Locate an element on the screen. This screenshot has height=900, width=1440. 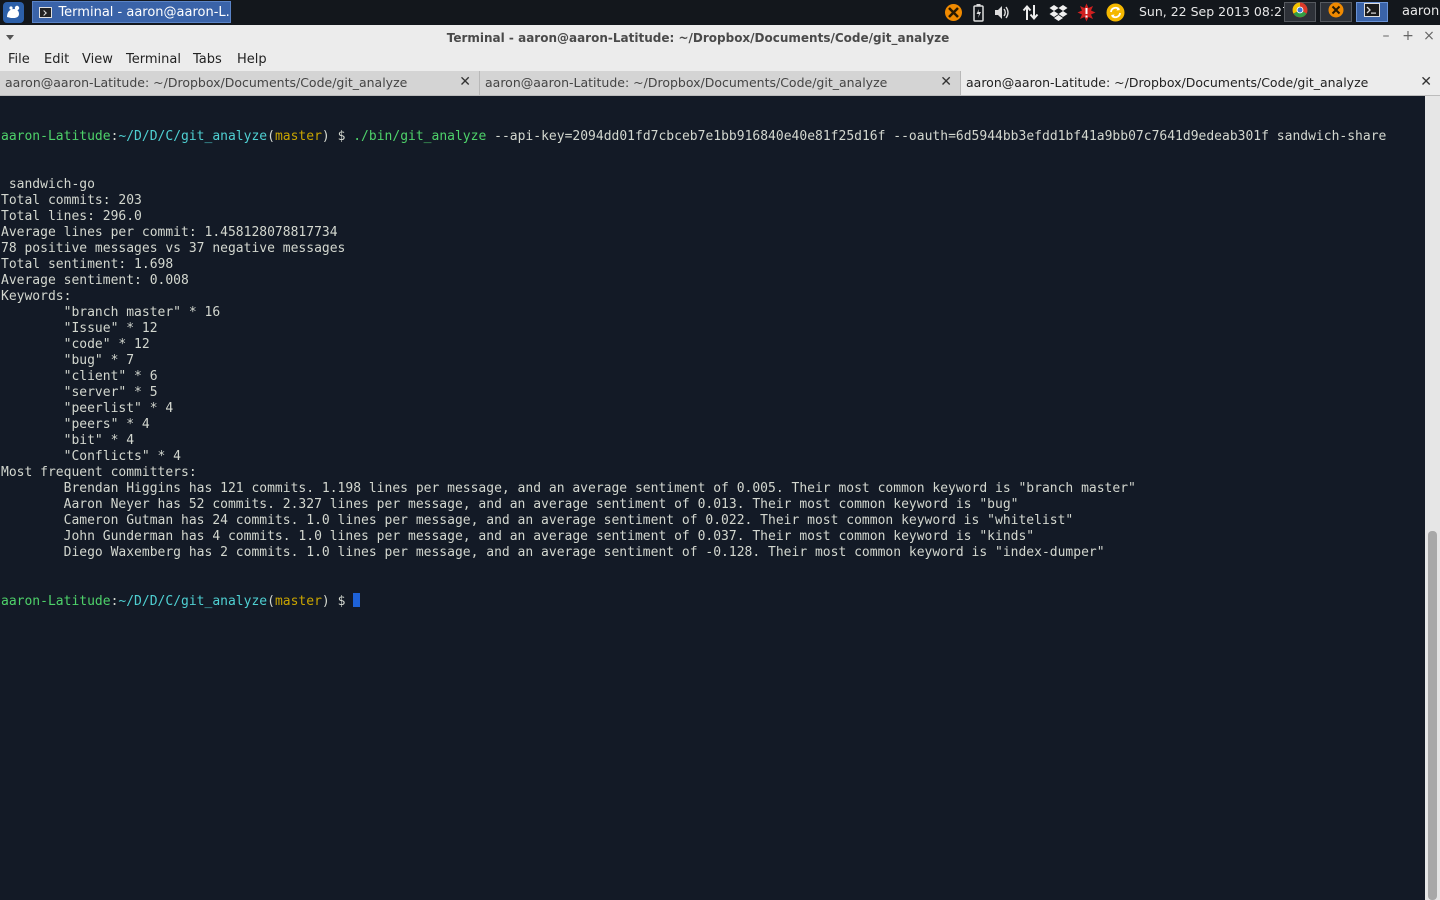
menubar: File Edit View Terminal Tabs Help is located at coordinates (720, 60).